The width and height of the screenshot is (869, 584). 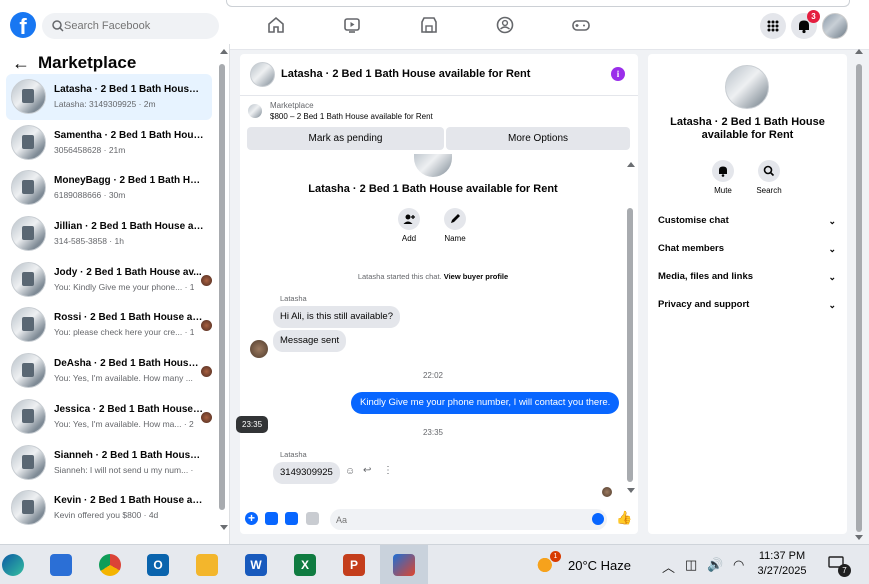 What do you see at coordinates (782, 564) in the screenshot?
I see `system-clock: 11:37 PM 3/27/2025` at bounding box center [782, 564].